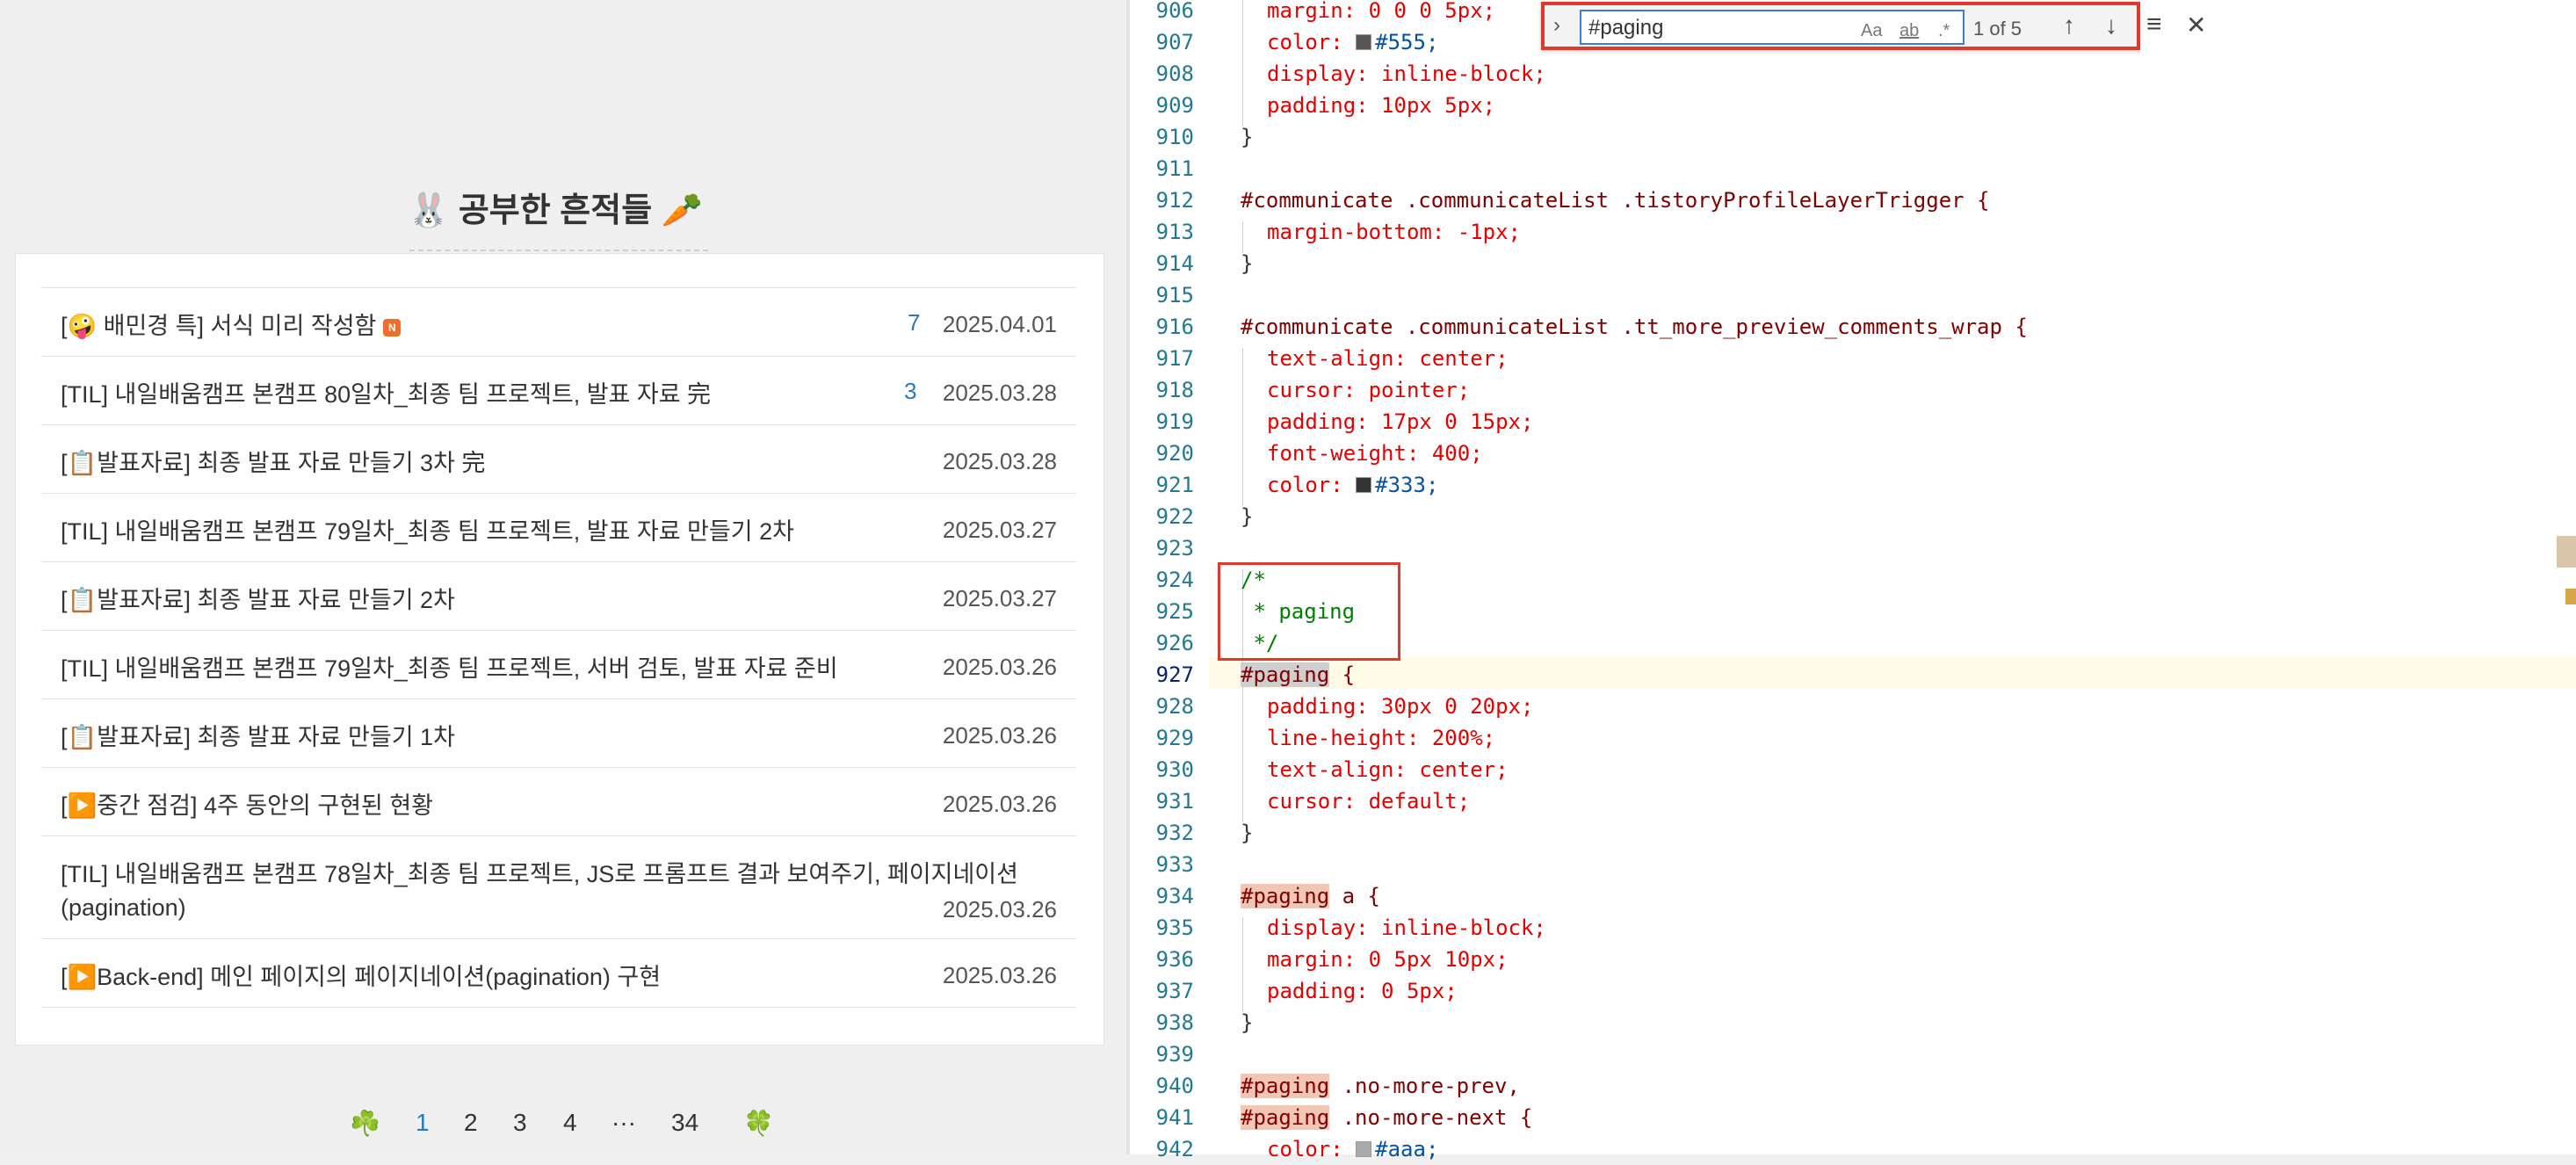  Describe the element at coordinates (758, 1123) in the screenshot. I see `next-page-icon: 🍀` at that location.